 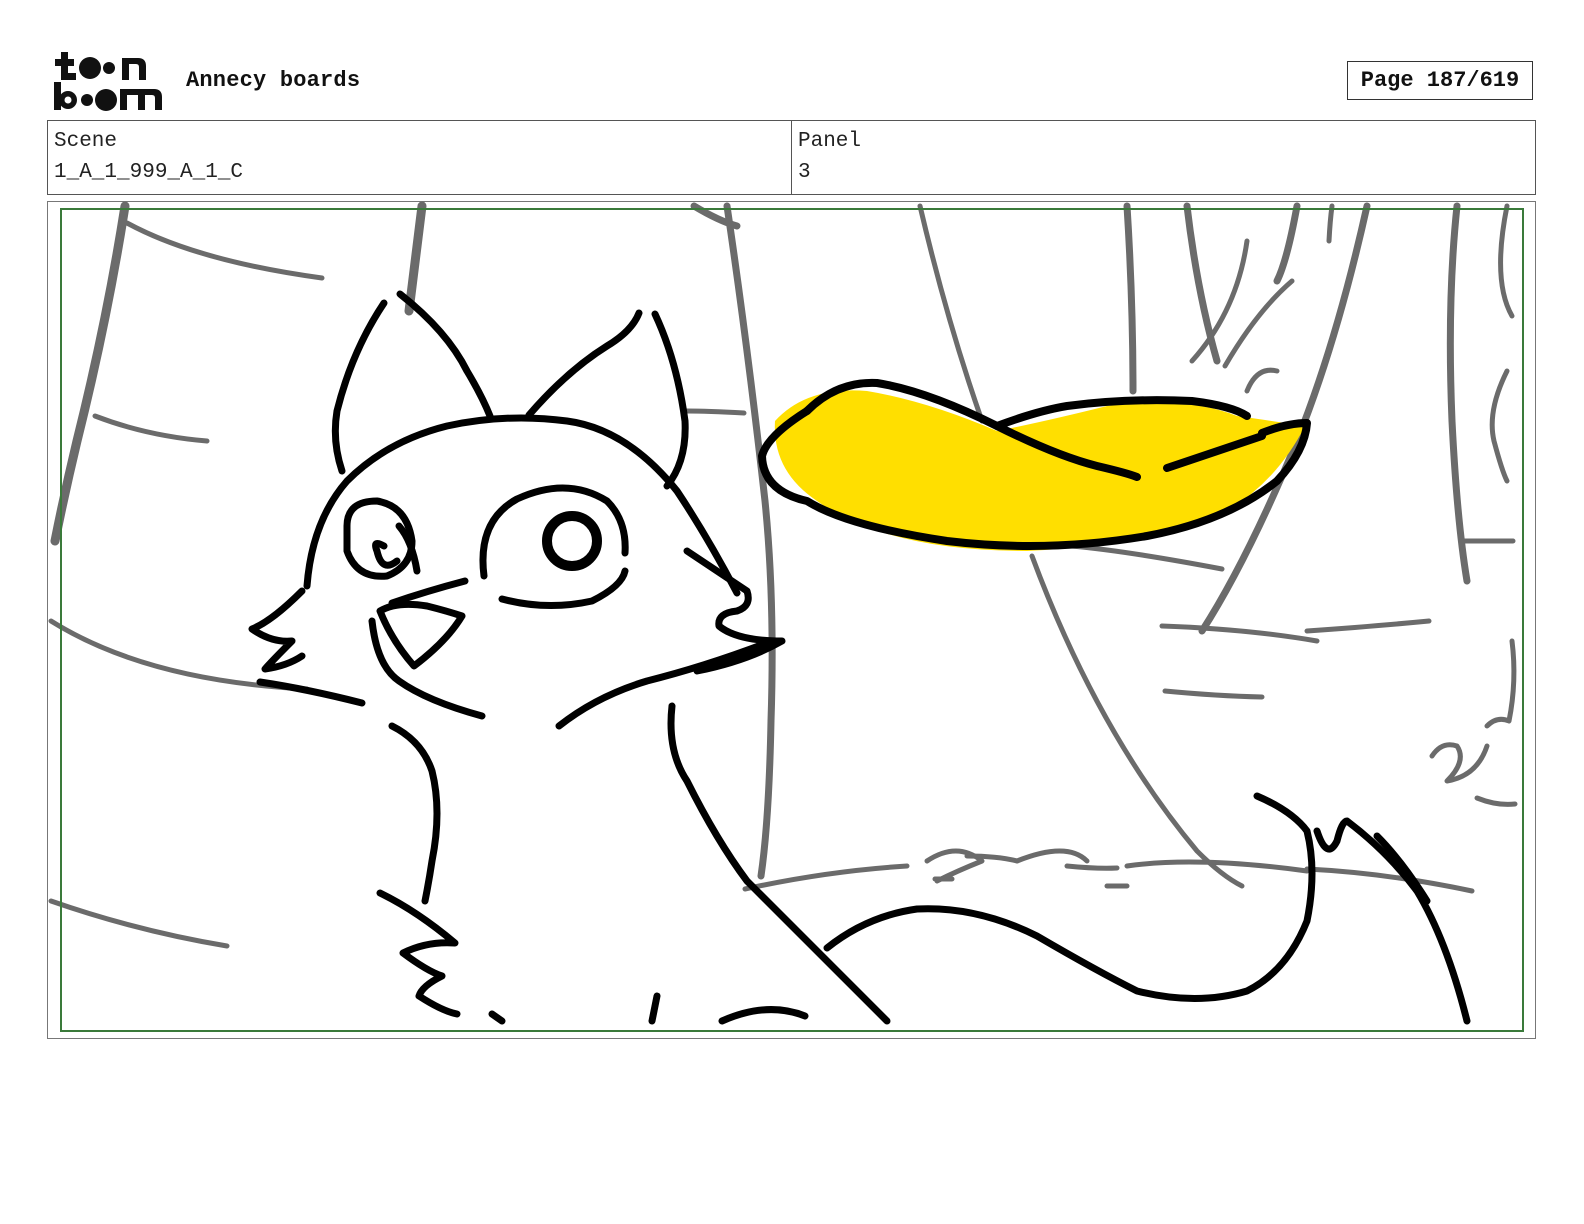 What do you see at coordinates (1163, 157) in the screenshot?
I see `panel-cell: Panel 3` at bounding box center [1163, 157].